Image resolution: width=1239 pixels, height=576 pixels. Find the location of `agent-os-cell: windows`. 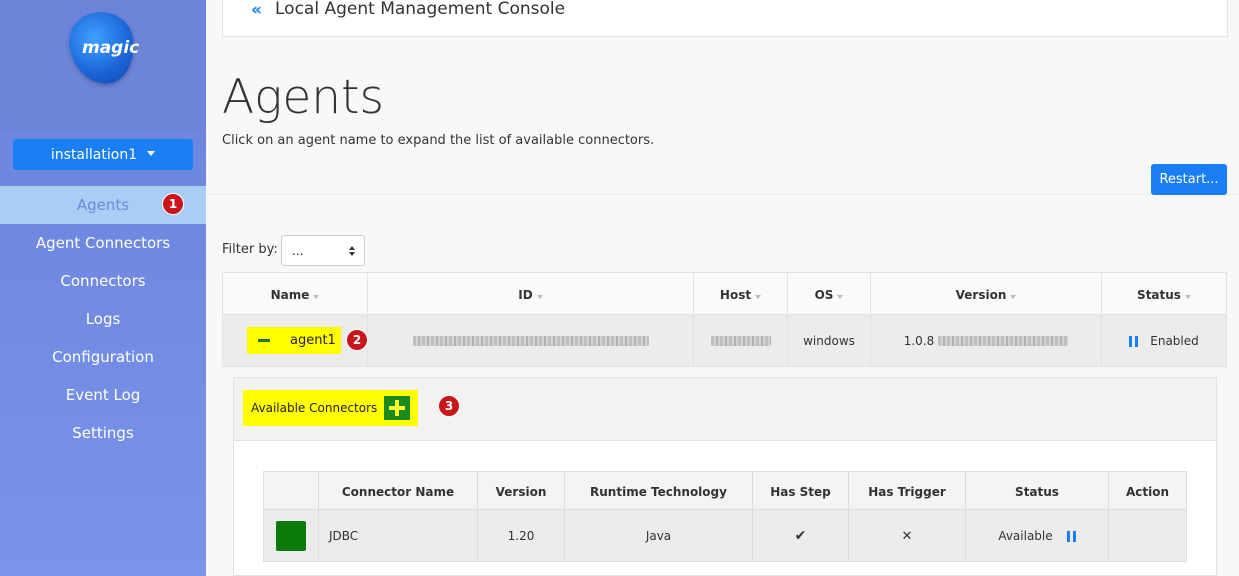

agent-os-cell: windows is located at coordinates (829, 341).